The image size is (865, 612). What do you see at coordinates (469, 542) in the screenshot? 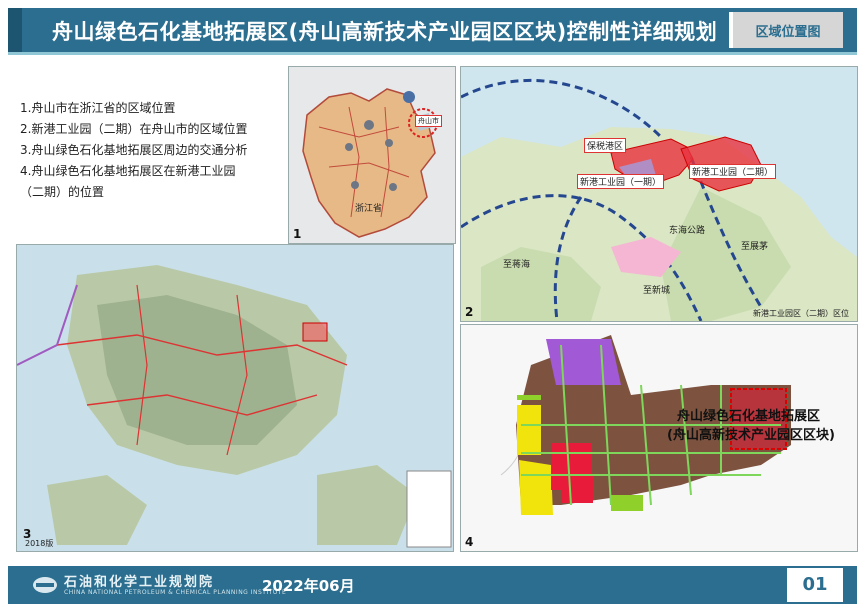
I see `panel-number: 4` at bounding box center [469, 542].